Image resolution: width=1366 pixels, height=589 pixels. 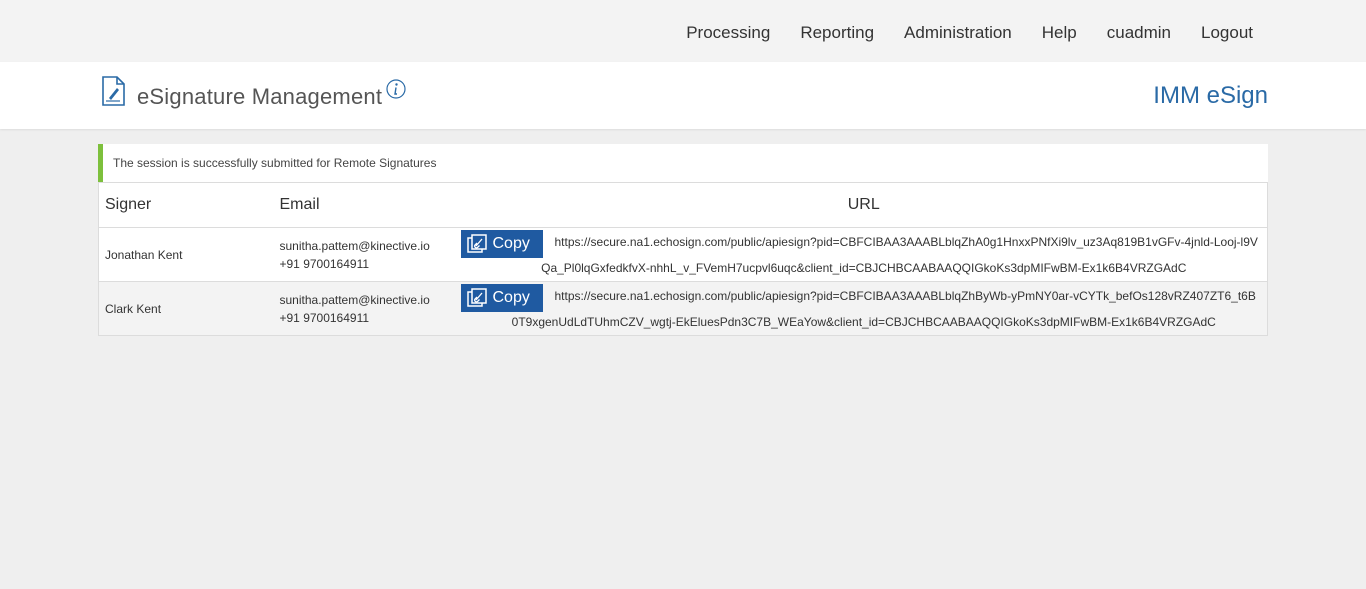 What do you see at coordinates (683, 95) in the screenshot?
I see `page-header: eSignature Management IMM eSign` at bounding box center [683, 95].